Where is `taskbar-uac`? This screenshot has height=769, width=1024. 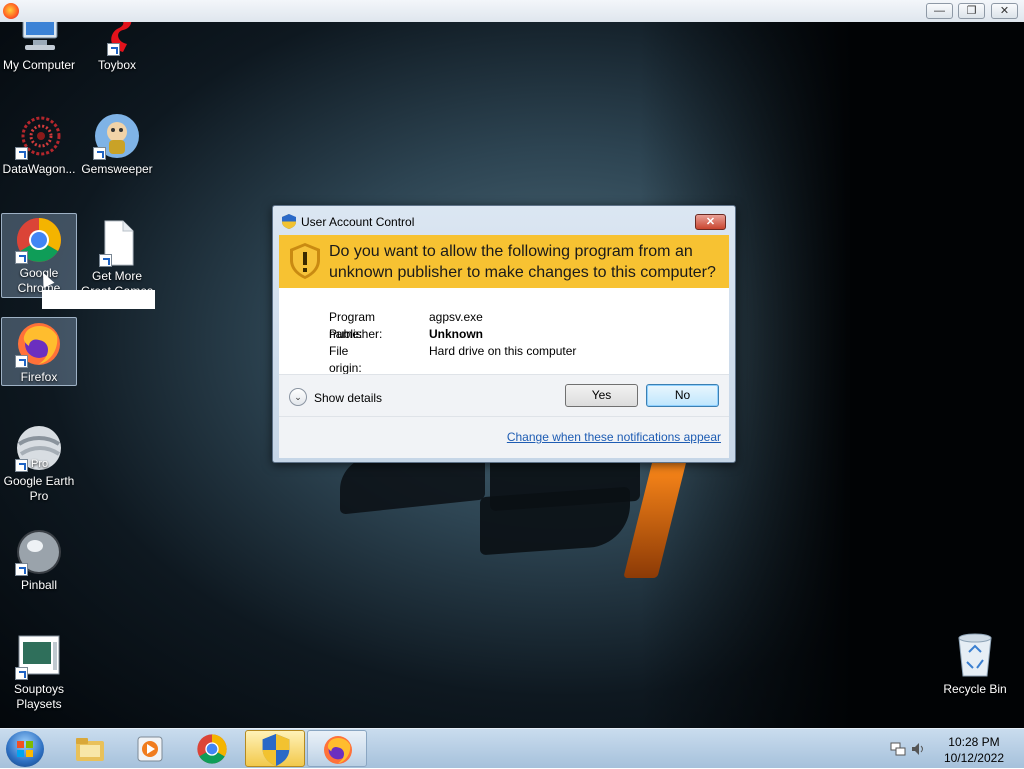
taskbar-uac is located at coordinates (275, 748).